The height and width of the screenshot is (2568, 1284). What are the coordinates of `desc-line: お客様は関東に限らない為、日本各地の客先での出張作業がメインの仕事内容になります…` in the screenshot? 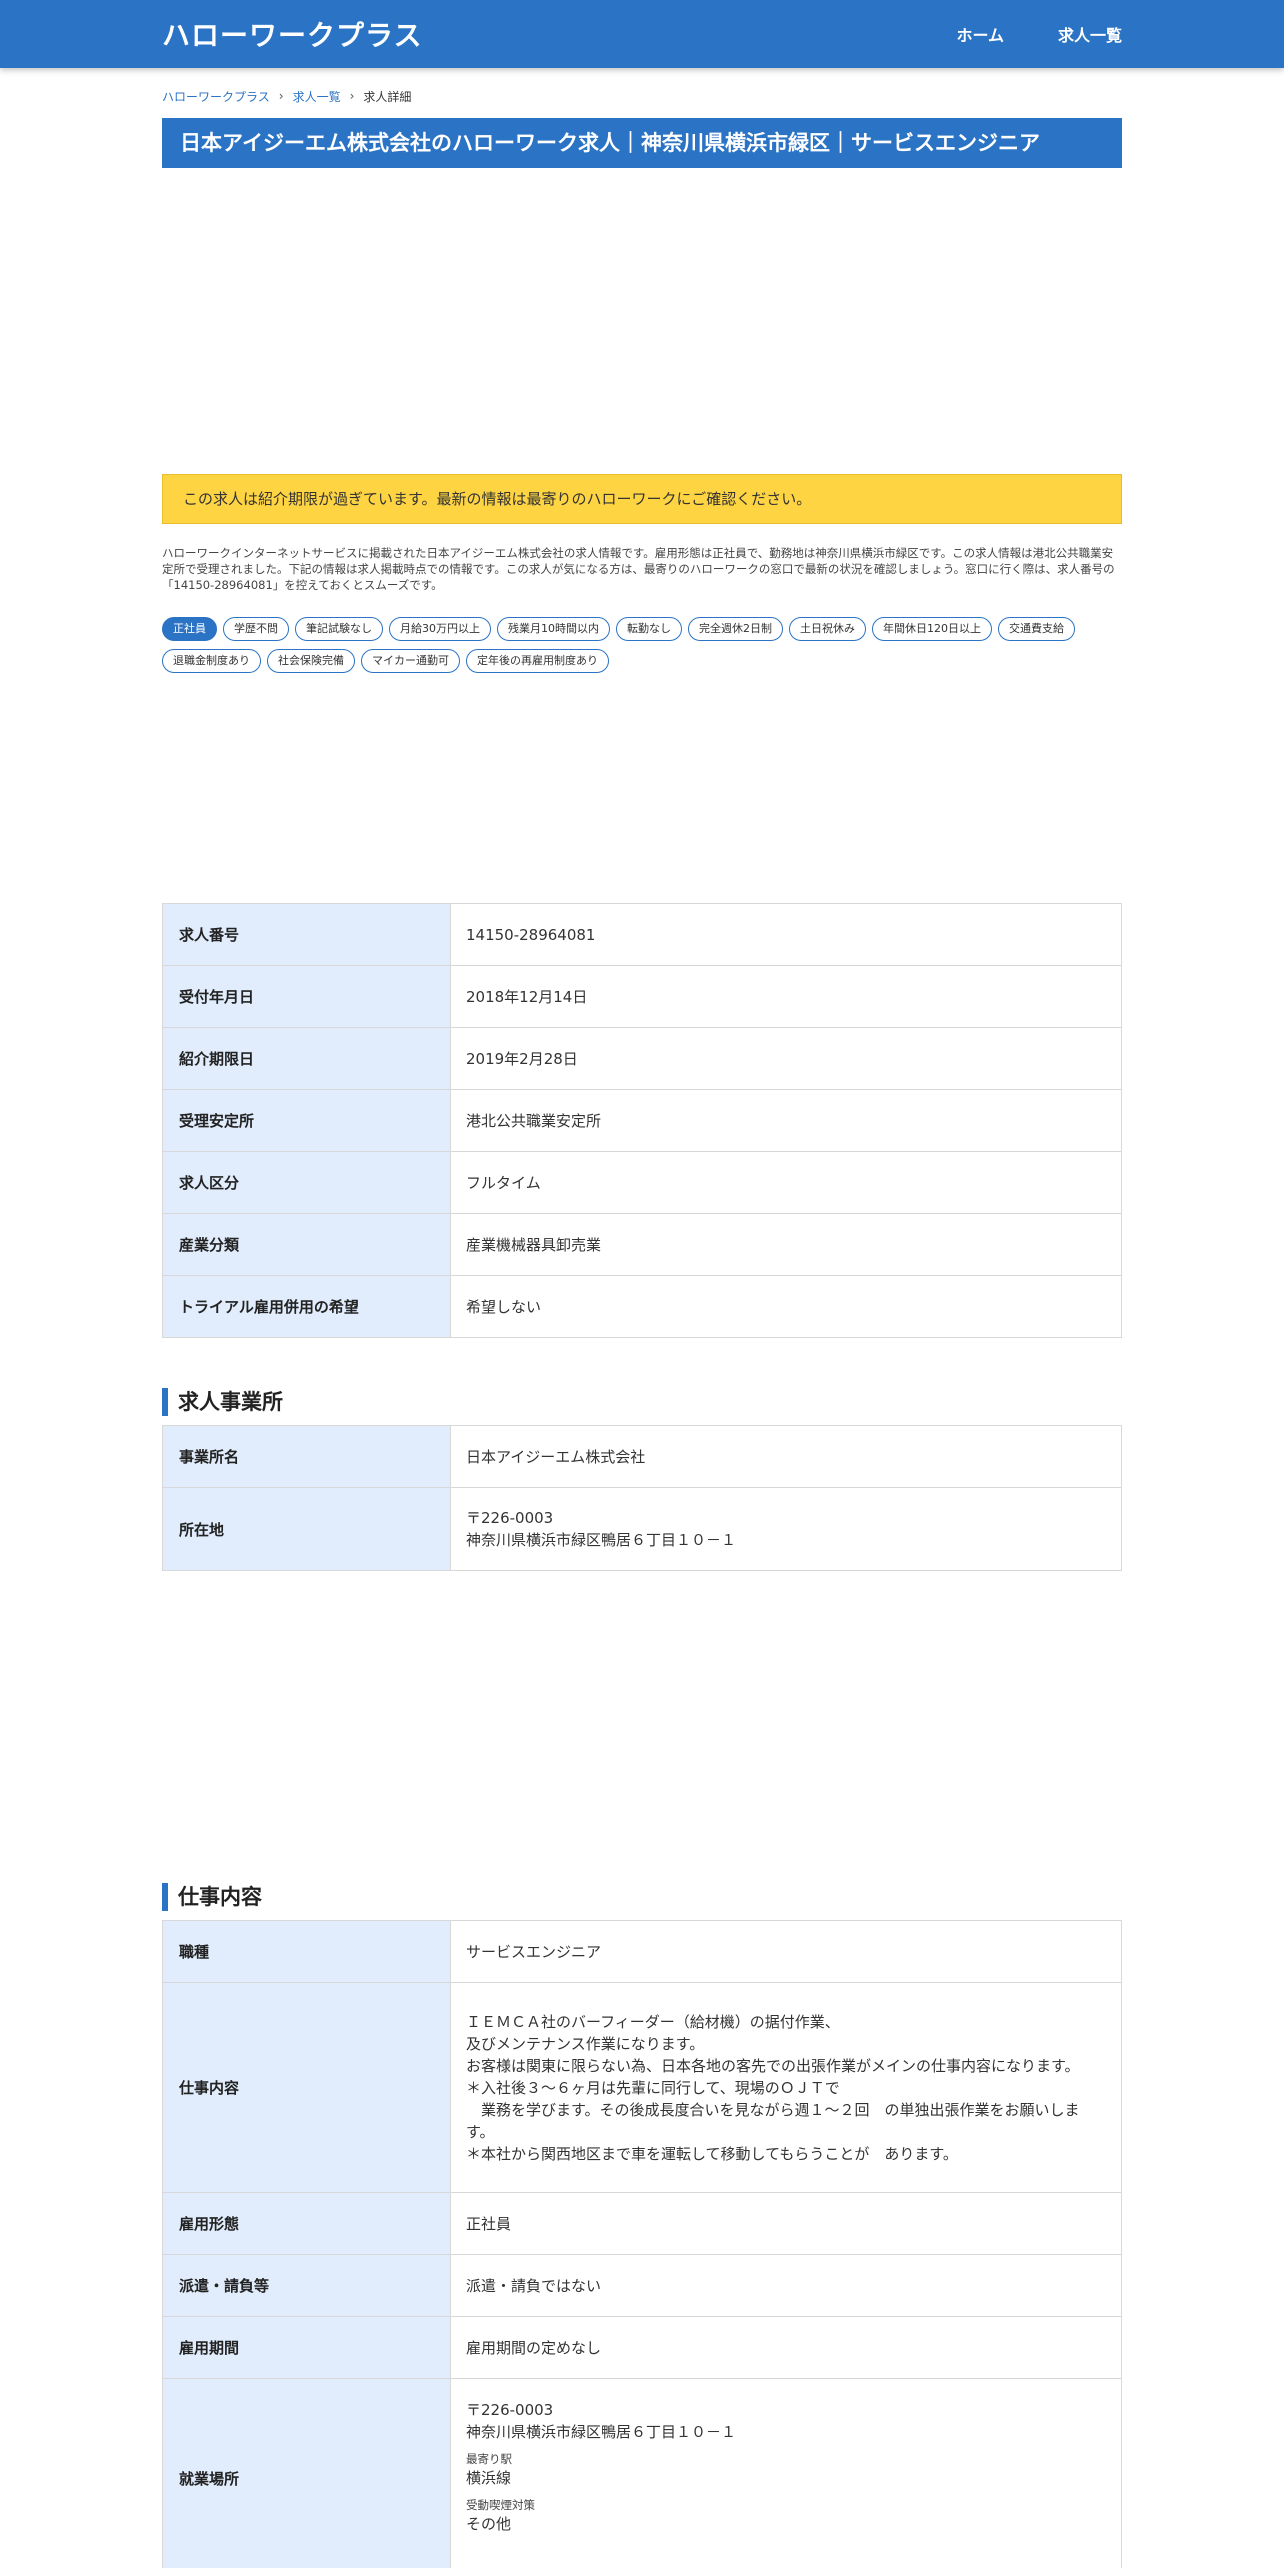 It's located at (773, 2065).